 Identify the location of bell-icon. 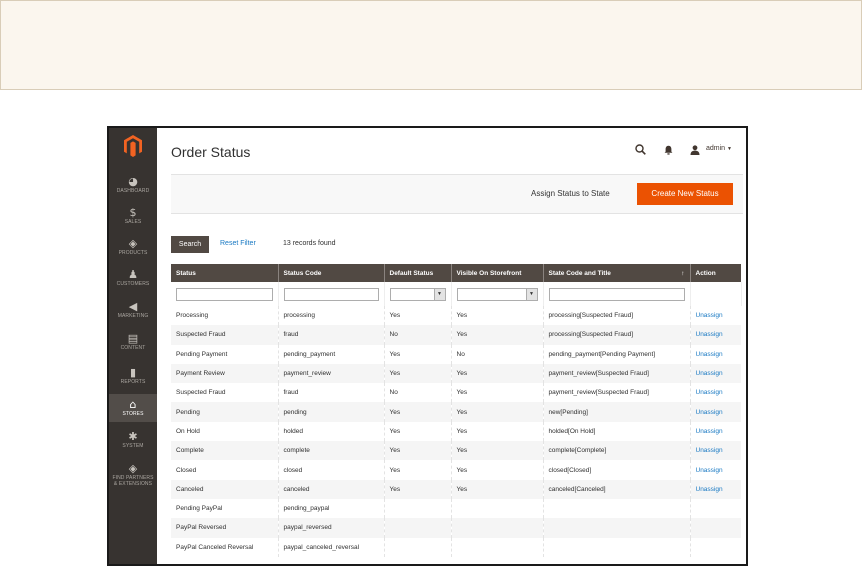
(668, 150).